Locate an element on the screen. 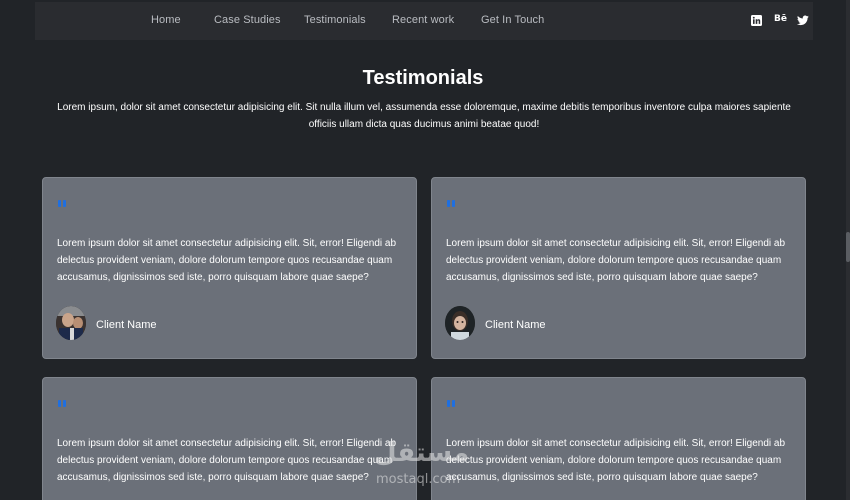  page-scrollbar is located at coordinates (848, 250).